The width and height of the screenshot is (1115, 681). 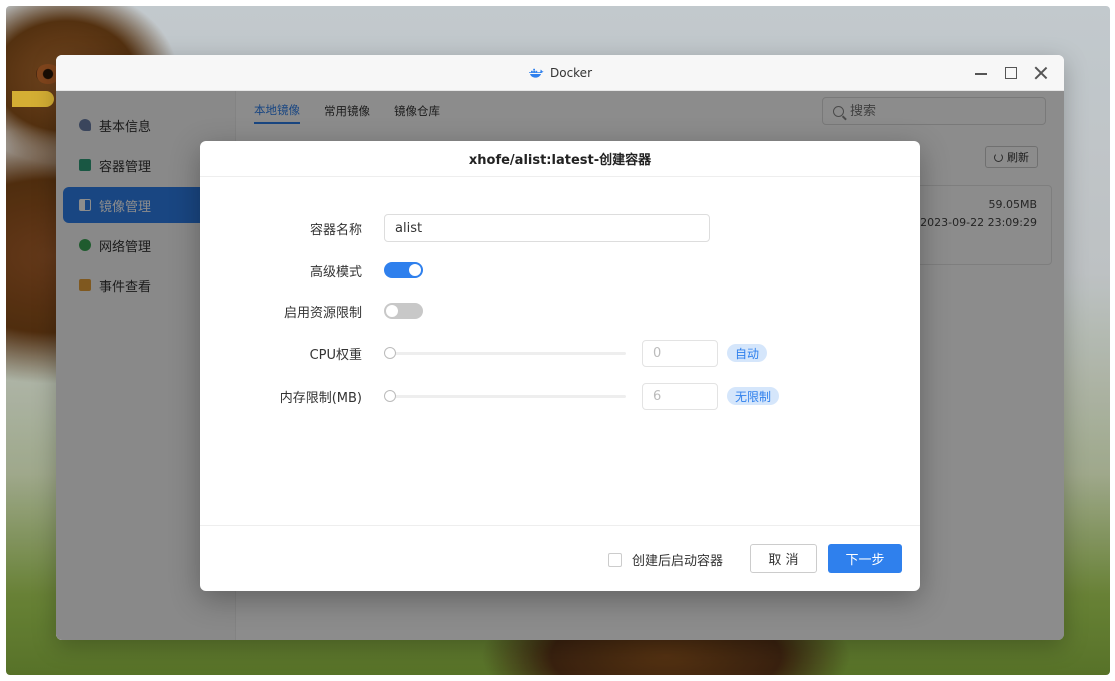 What do you see at coordinates (615, 559) in the screenshot?
I see `autostart-checkbox` at bounding box center [615, 559].